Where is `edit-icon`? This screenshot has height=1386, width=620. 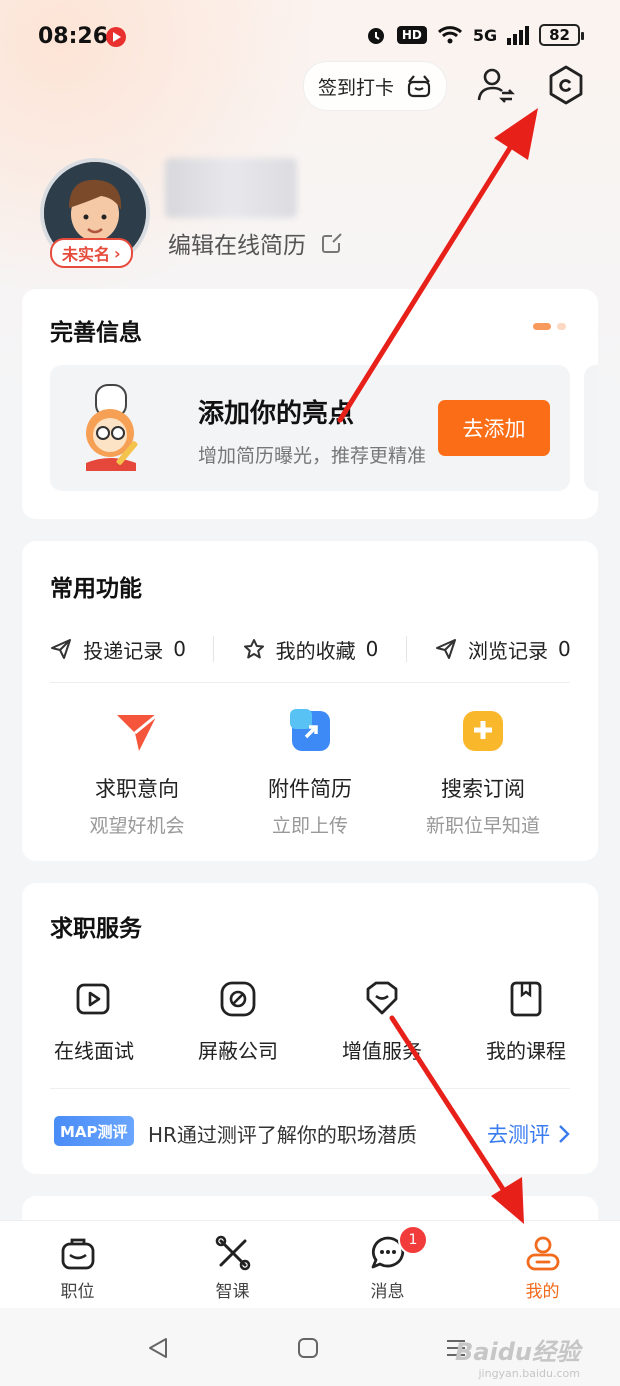 edit-icon is located at coordinates (332, 243).